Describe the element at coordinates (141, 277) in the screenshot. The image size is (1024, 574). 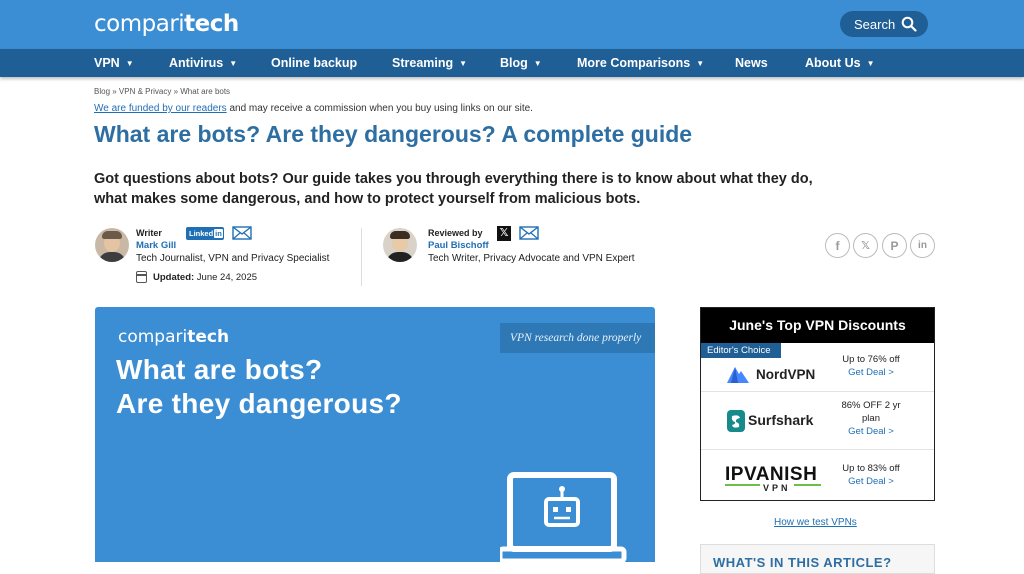
I see `calendar-icon` at that location.